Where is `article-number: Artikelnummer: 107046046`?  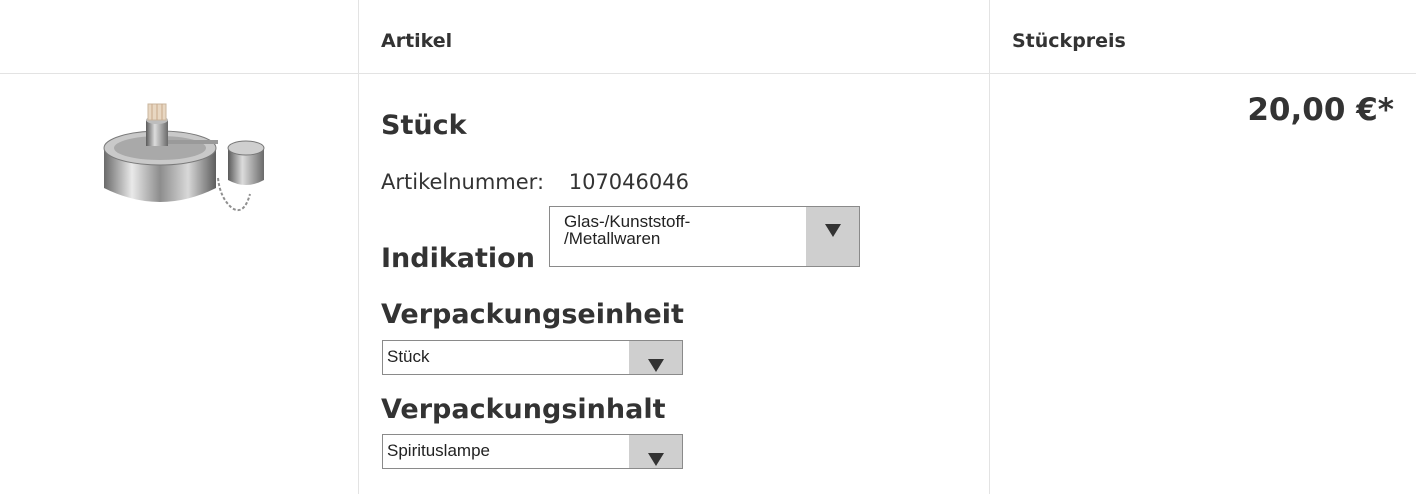 article-number: Artikelnummer: 107046046 is located at coordinates (535, 182).